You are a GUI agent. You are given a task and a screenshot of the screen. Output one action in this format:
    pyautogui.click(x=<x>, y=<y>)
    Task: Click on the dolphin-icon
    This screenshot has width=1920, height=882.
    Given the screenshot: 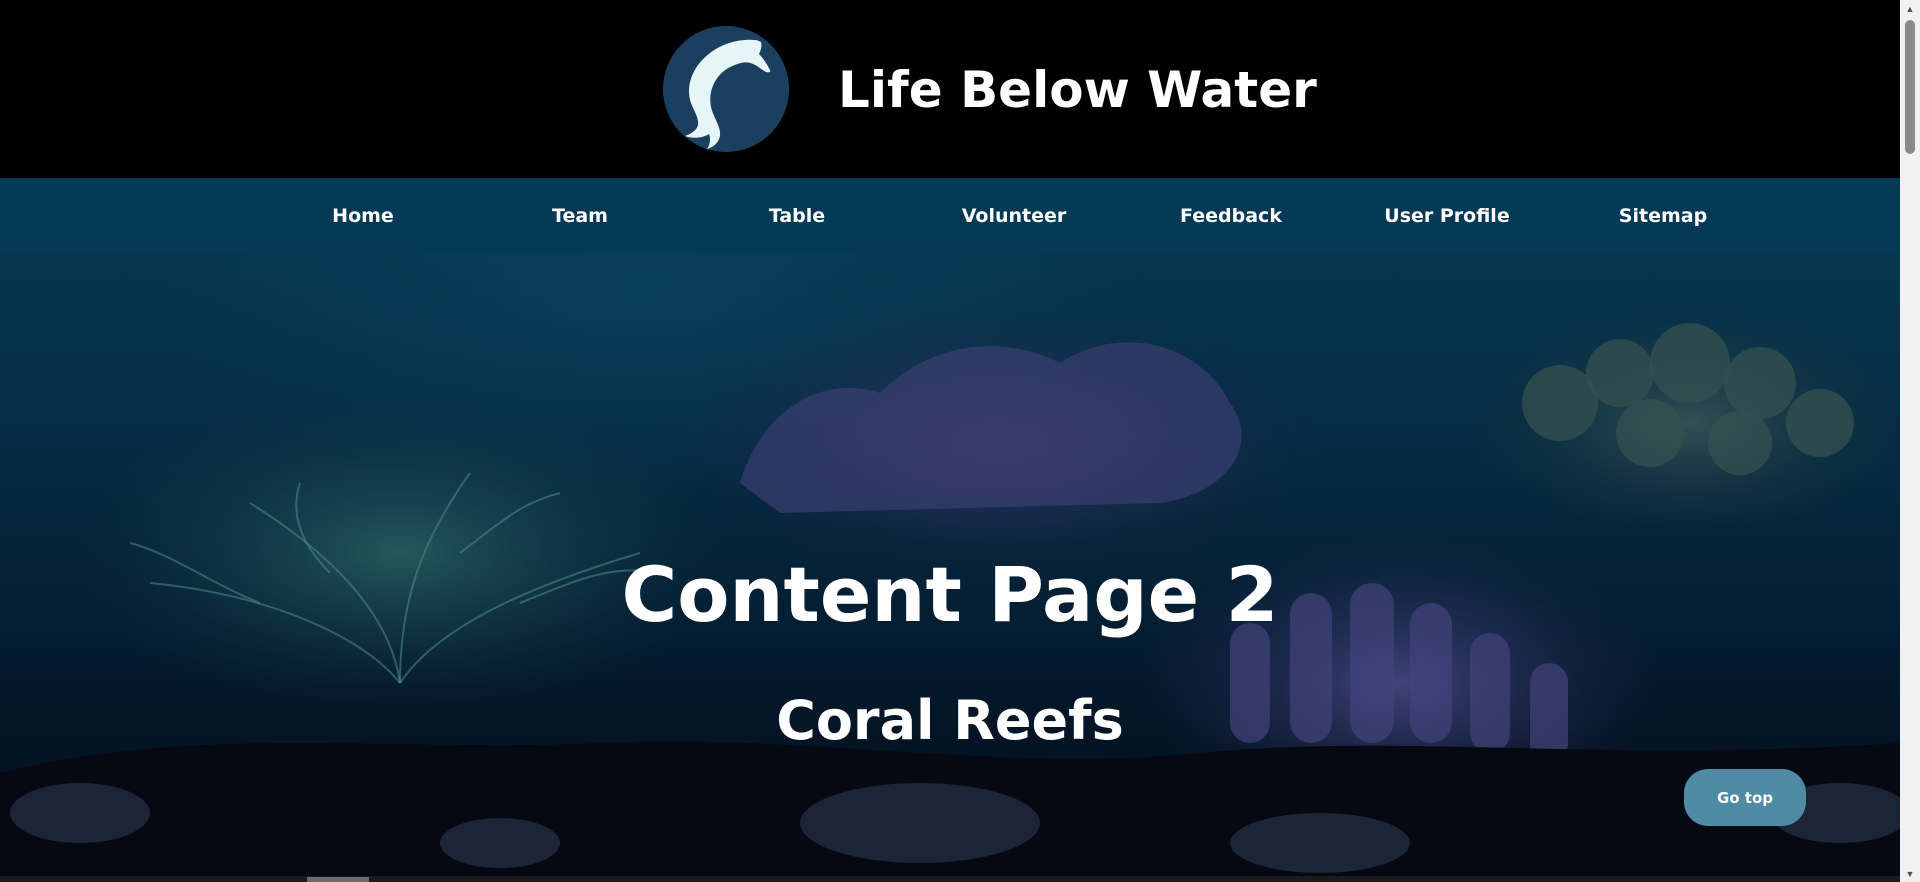 What is the action you would take?
    pyautogui.click(x=726, y=89)
    